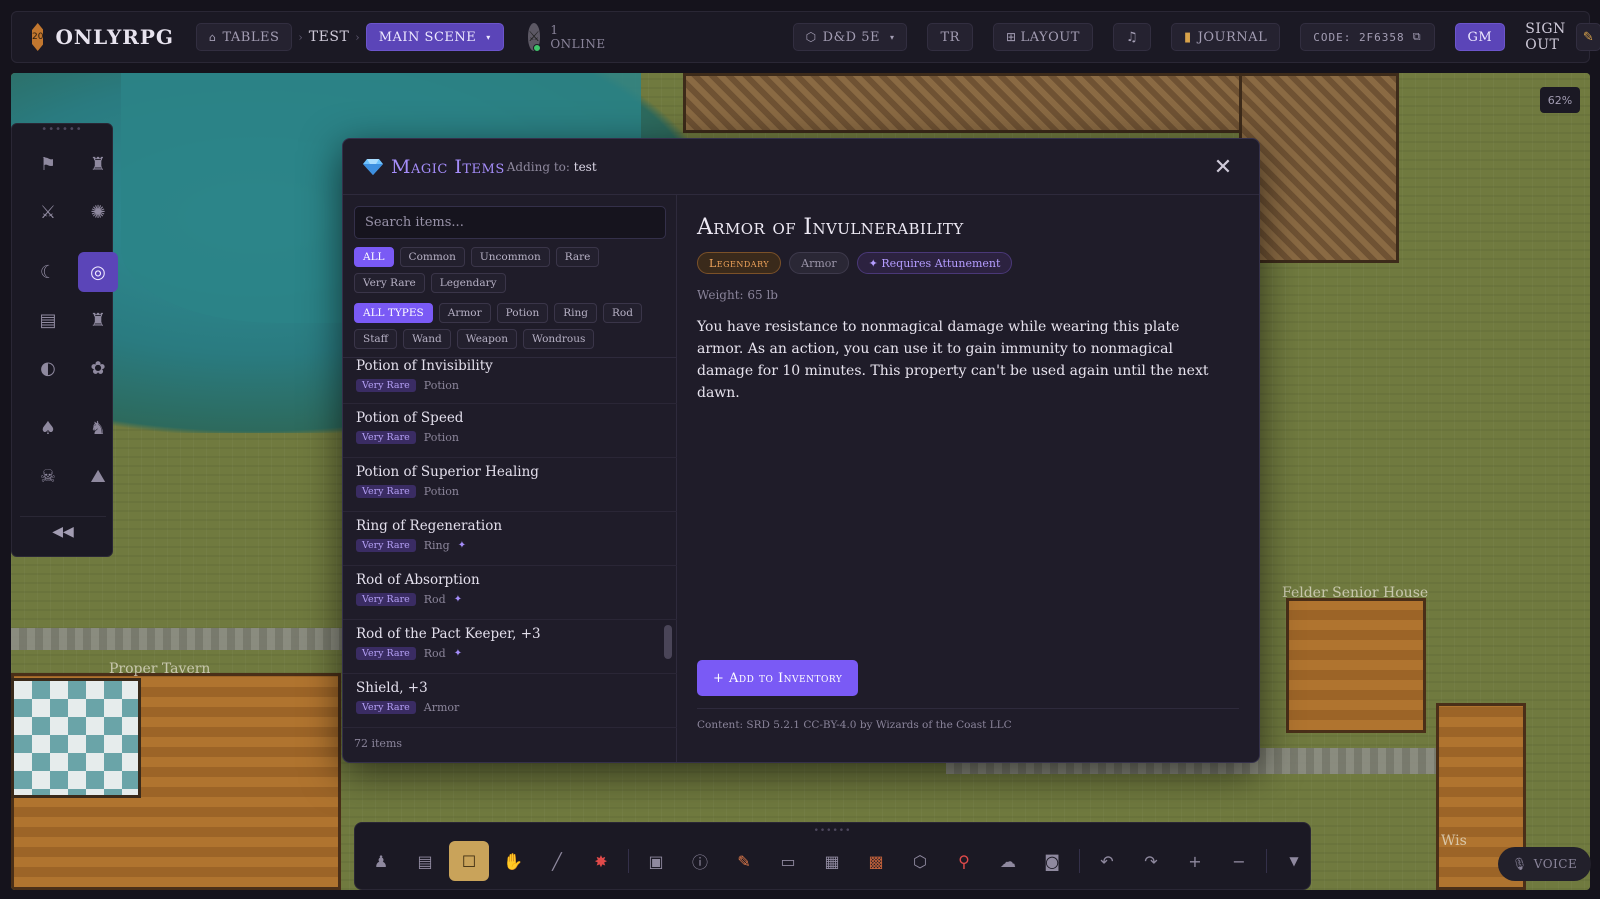 This screenshot has height=899, width=1600. What do you see at coordinates (48, 368) in the screenshot?
I see `palette-swirl-icon: ◐` at bounding box center [48, 368].